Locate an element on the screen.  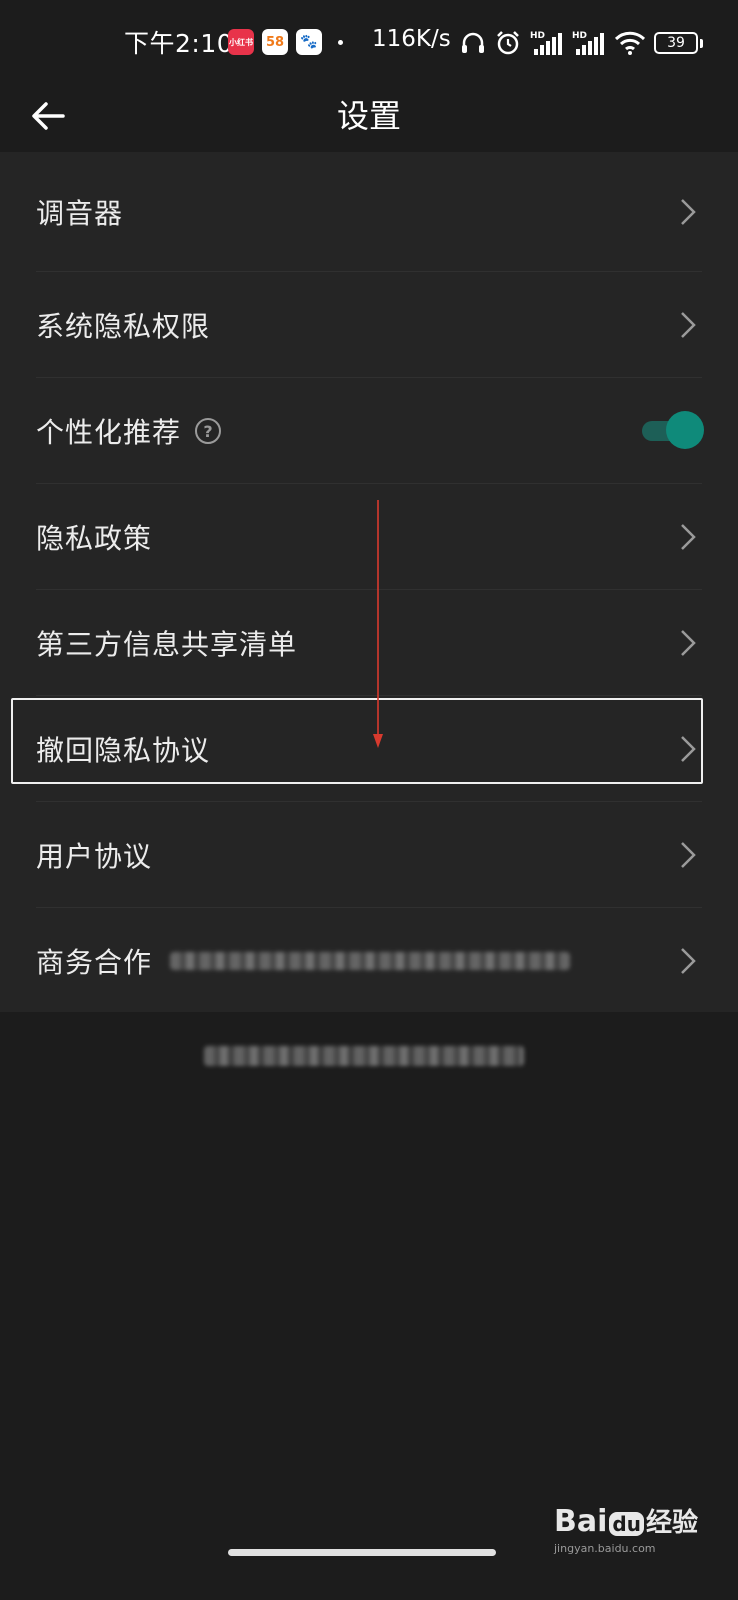
settings-item-personalized-recommend: 个性化推荐 ? is located at coordinates (369, 431).